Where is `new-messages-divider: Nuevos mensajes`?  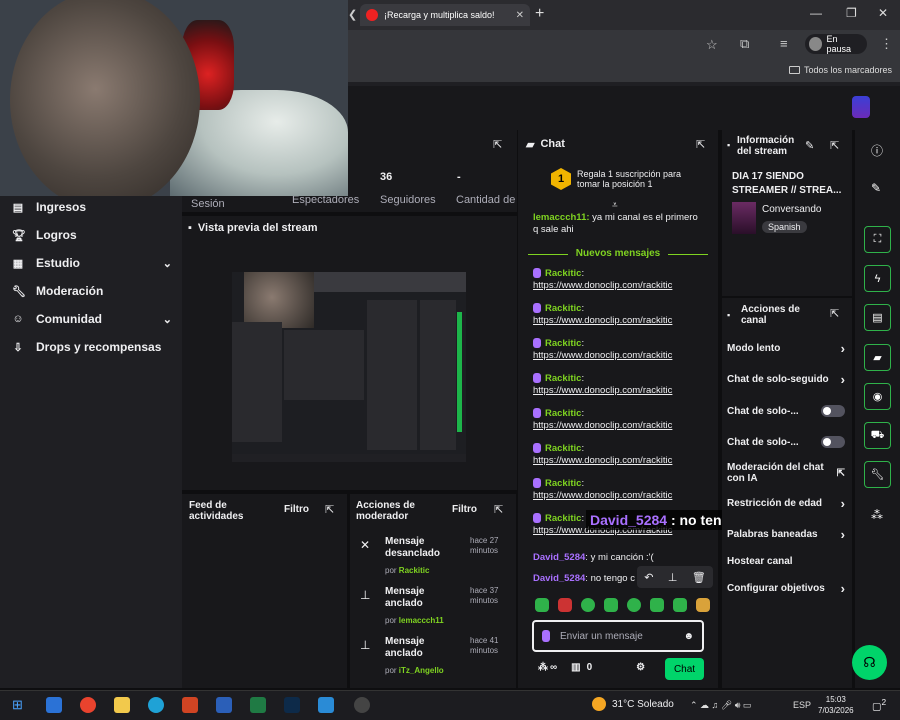 new-messages-divider: Nuevos mensajes is located at coordinates (618, 253).